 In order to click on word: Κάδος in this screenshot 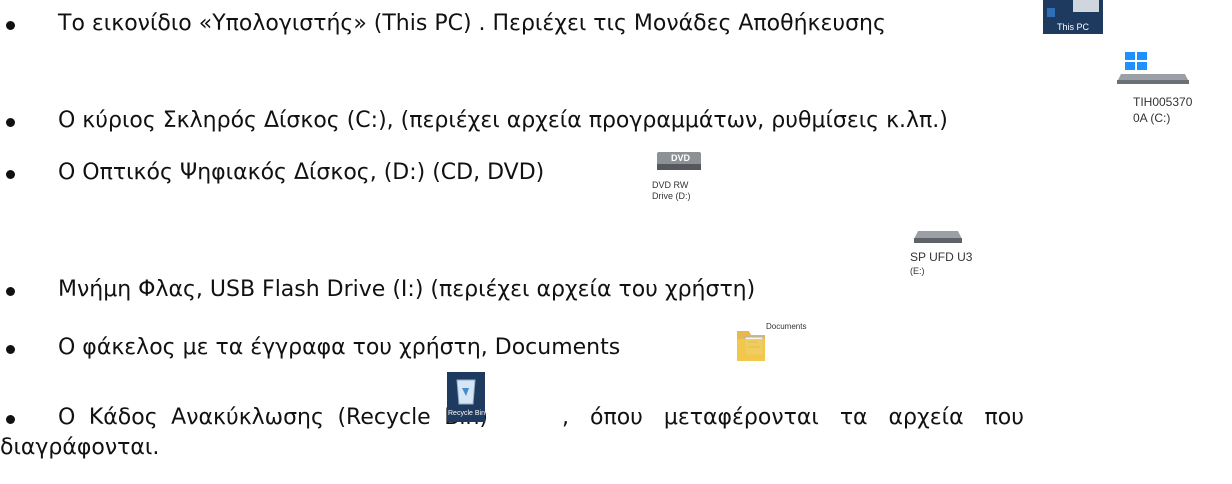, I will do `click(123, 417)`.